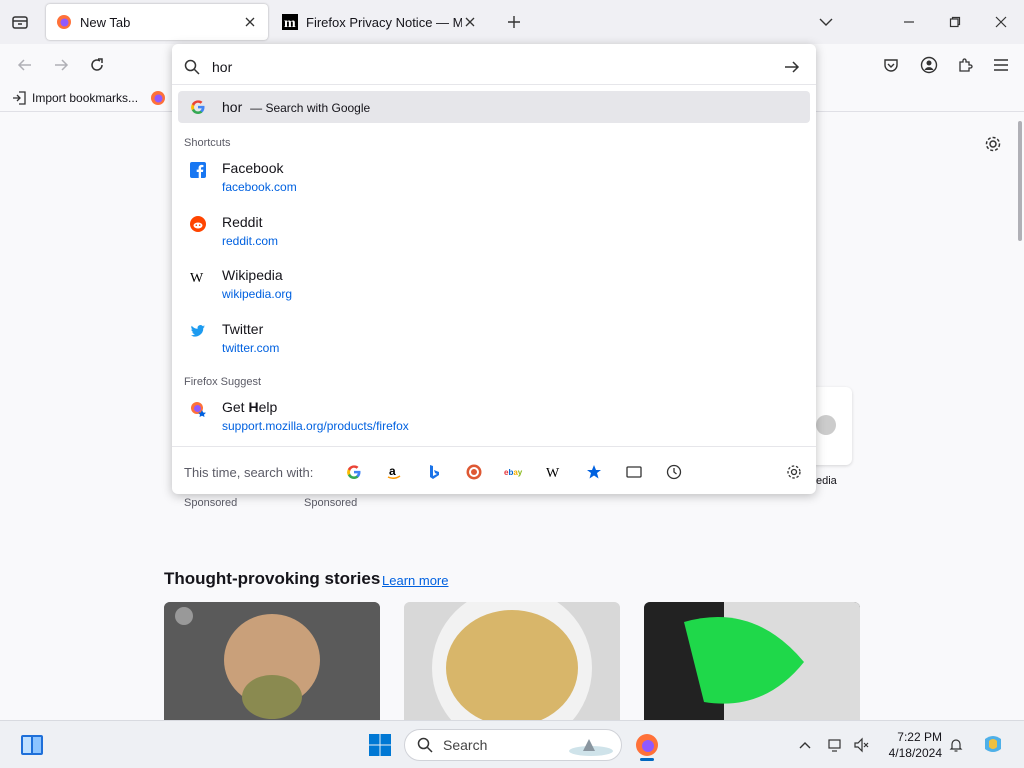 The width and height of the screenshot is (1024, 768). I want to click on twitter-icon, so click(197, 331).